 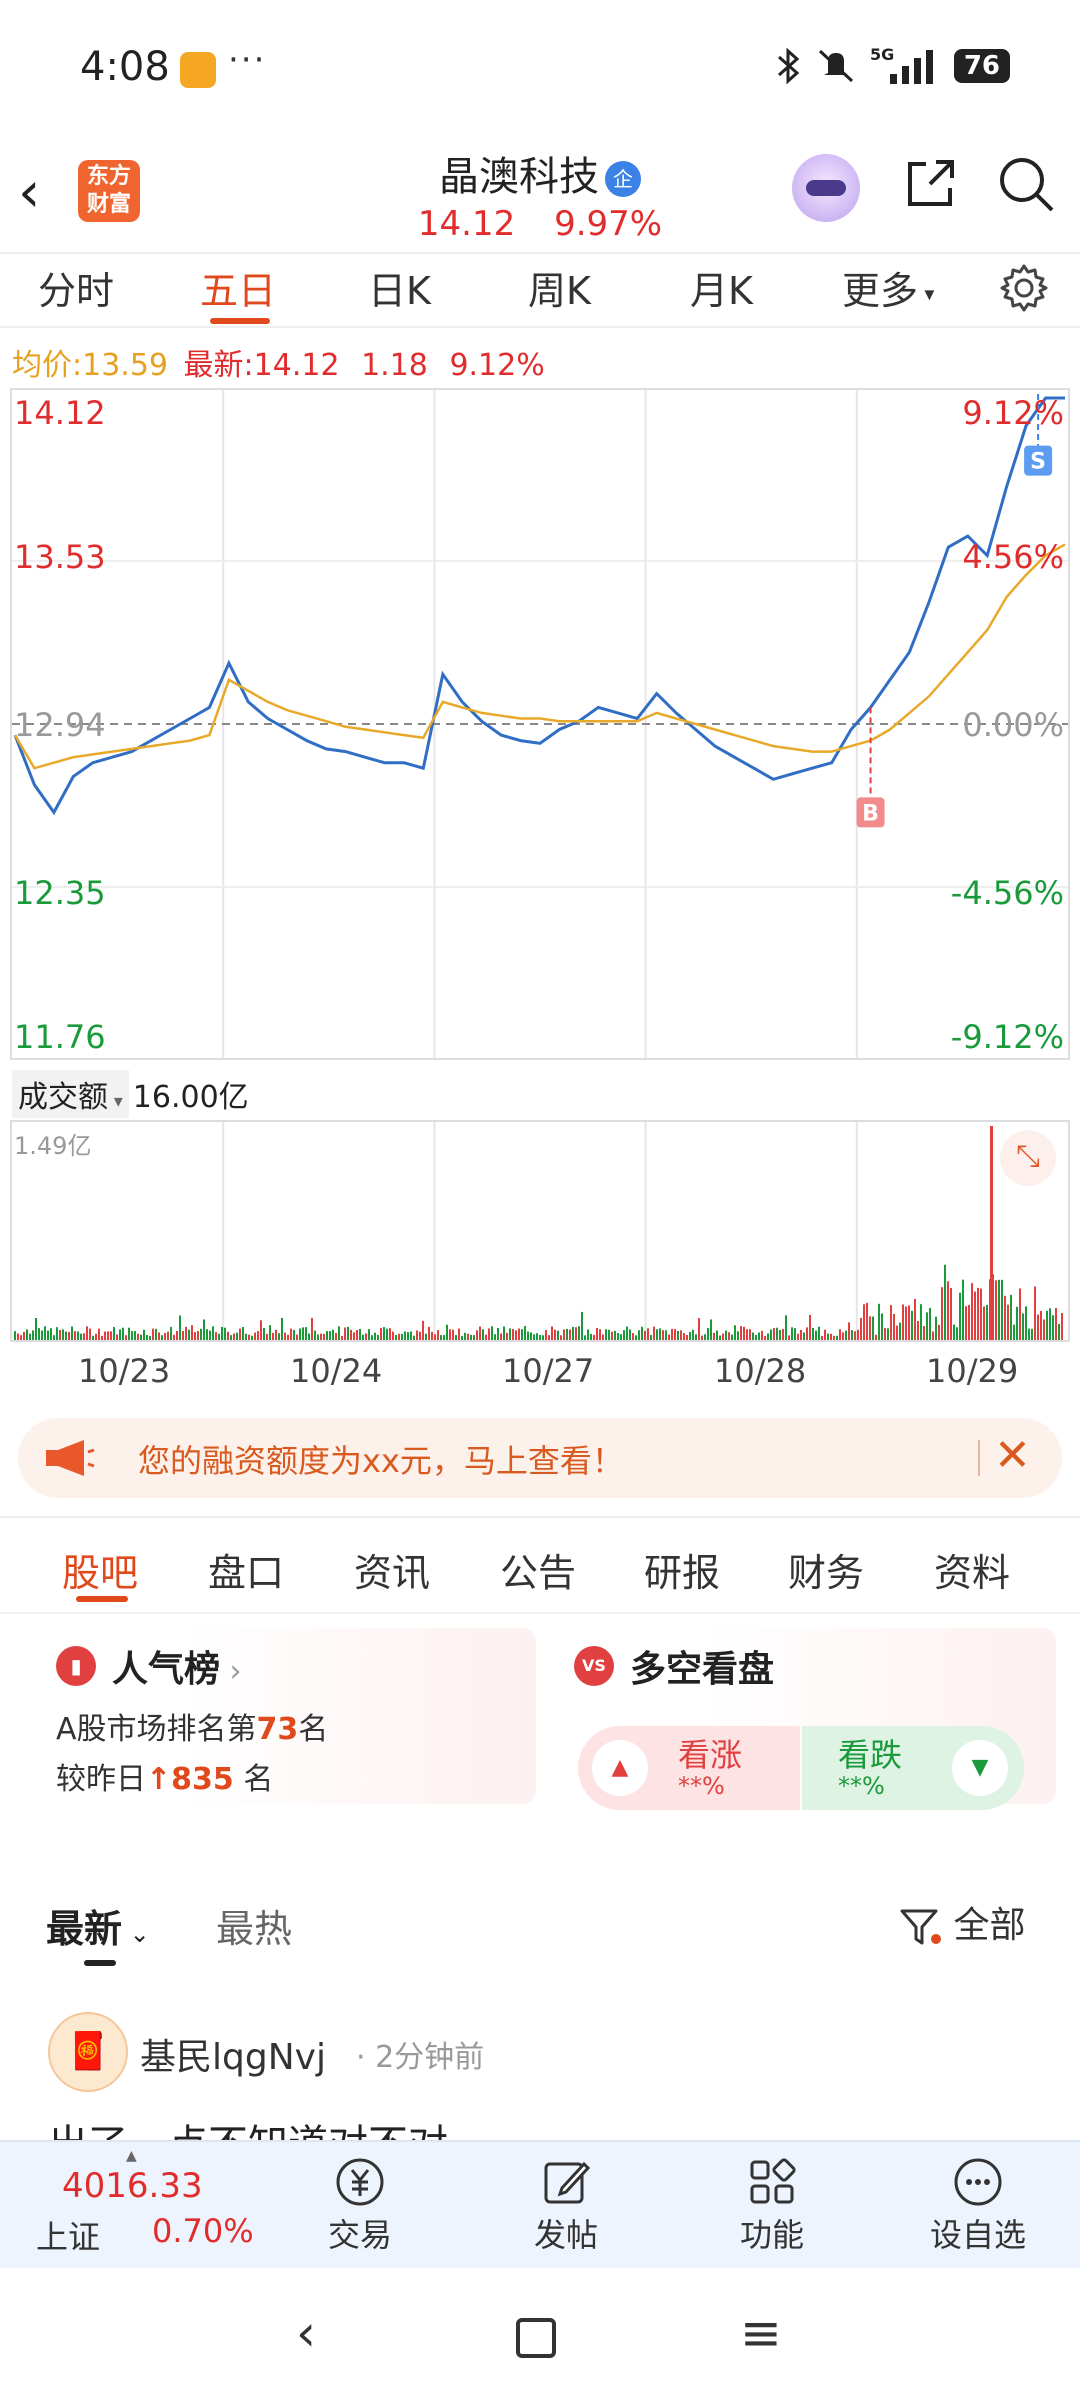 What do you see at coordinates (566, 2205) in the screenshot?
I see `post-button: 发帖` at bounding box center [566, 2205].